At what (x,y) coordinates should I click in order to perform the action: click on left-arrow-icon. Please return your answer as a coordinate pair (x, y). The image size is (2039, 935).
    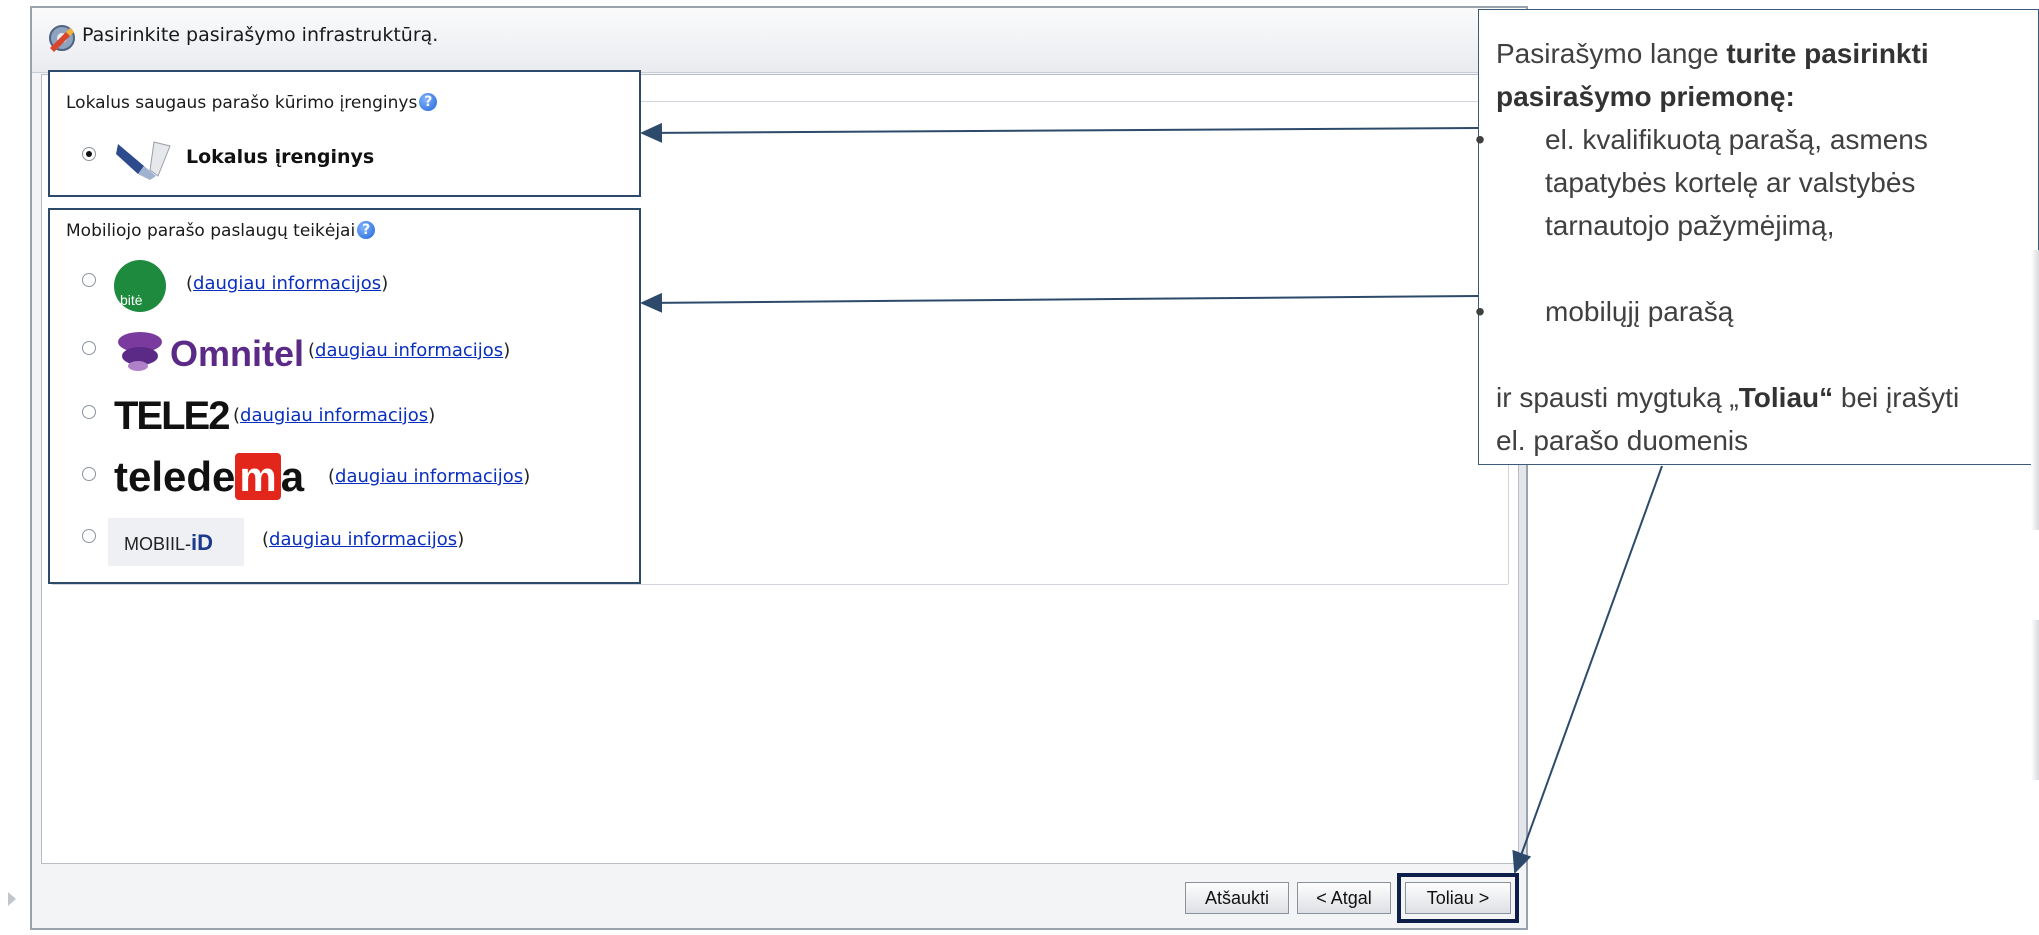
    Looking at the image, I should click on (12, 899).